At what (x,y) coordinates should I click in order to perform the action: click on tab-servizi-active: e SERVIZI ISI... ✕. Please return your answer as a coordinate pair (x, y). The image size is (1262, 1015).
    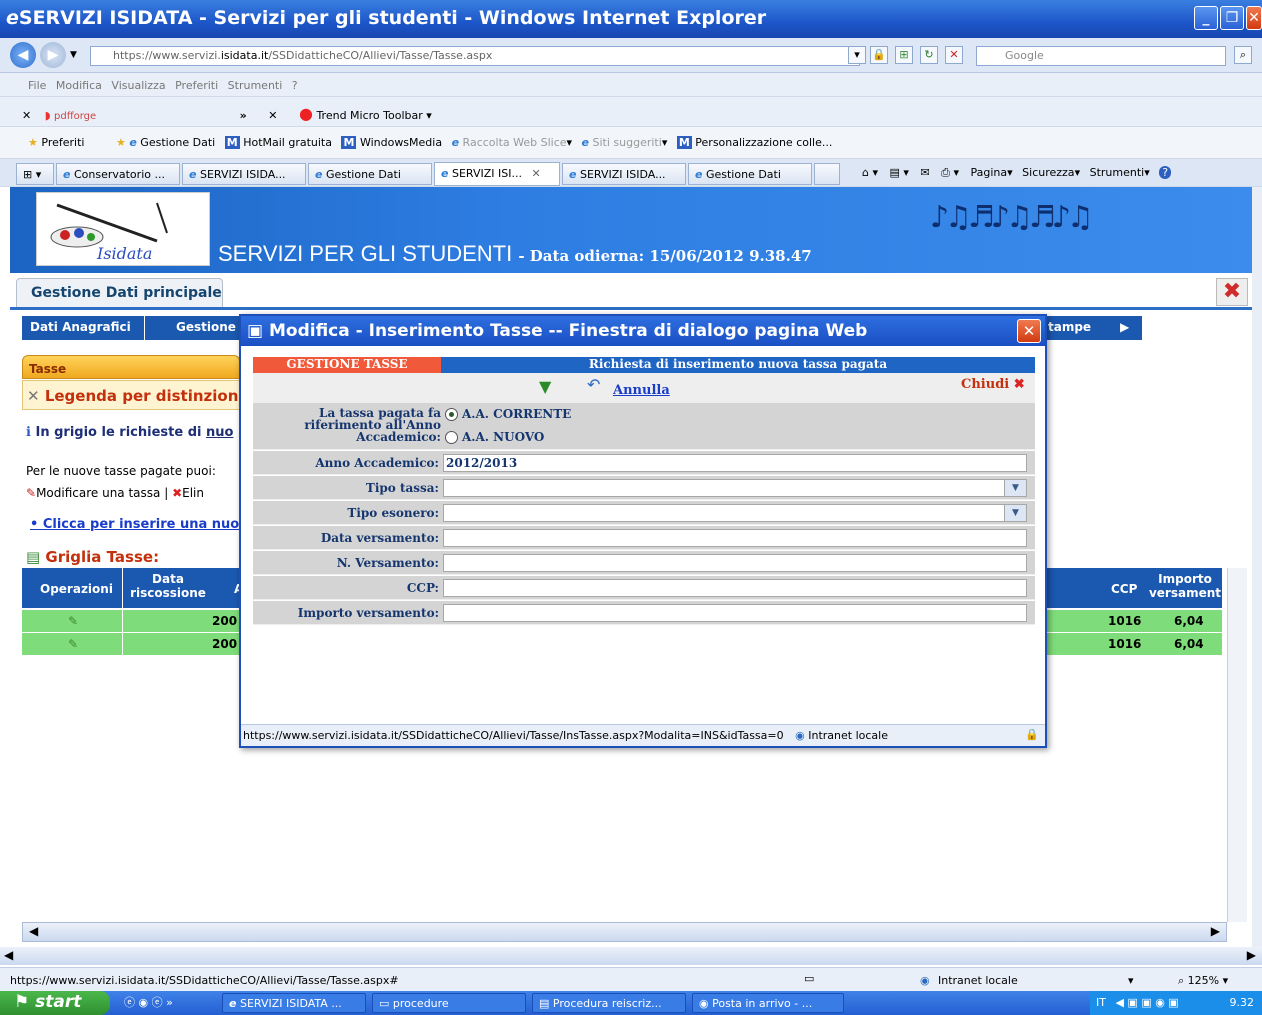
    Looking at the image, I should click on (497, 174).